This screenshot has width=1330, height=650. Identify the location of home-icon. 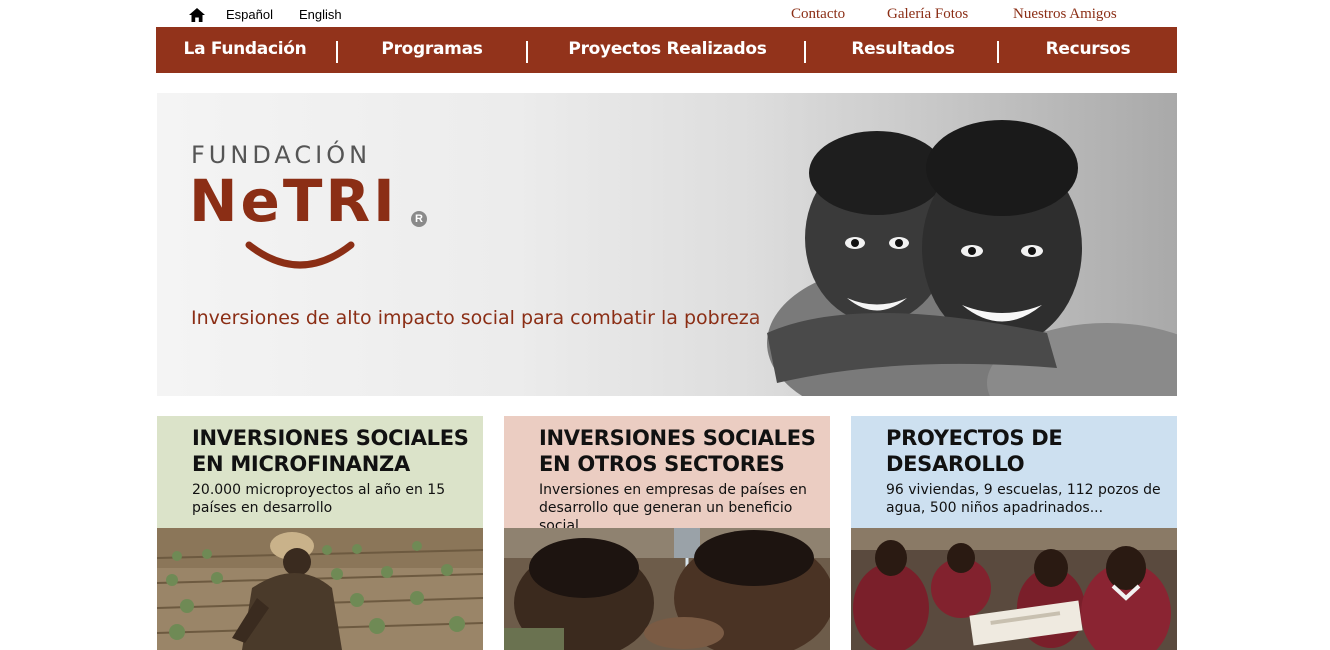
(197, 15).